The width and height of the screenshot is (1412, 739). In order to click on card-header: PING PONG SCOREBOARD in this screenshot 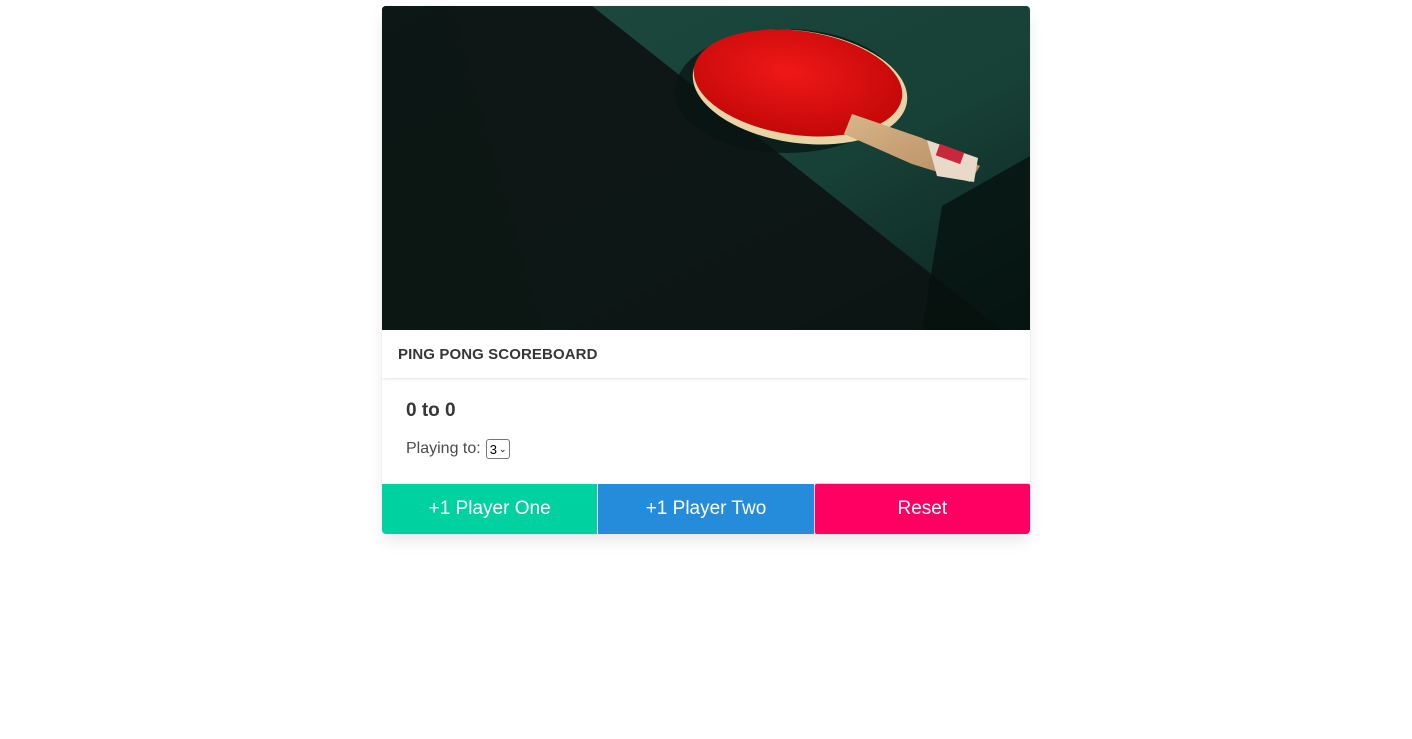, I will do `click(706, 354)`.